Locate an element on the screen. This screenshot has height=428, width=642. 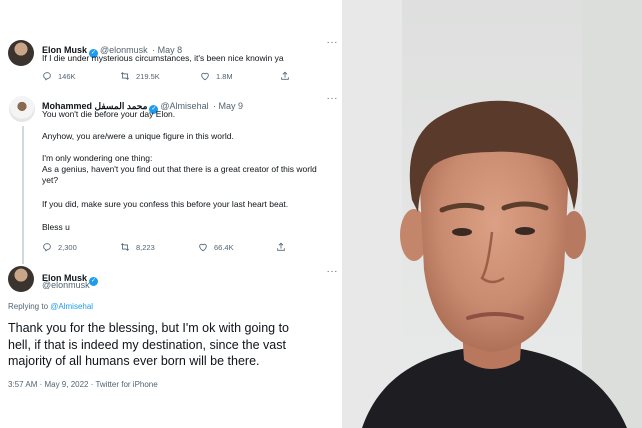
verified-badge-icon: ✓ is located at coordinates (94, 281).